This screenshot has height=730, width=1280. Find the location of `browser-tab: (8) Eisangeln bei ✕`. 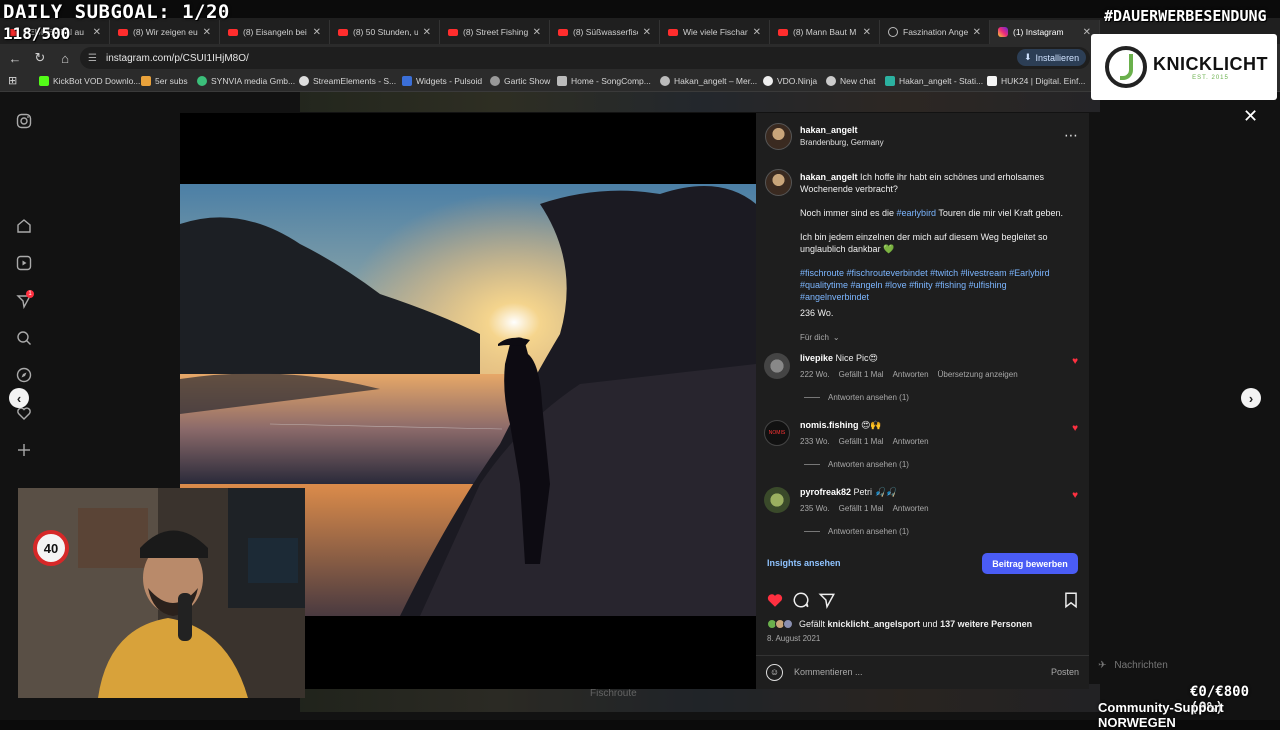

browser-tab: (8) Eisangeln bei ✕ is located at coordinates (275, 32).